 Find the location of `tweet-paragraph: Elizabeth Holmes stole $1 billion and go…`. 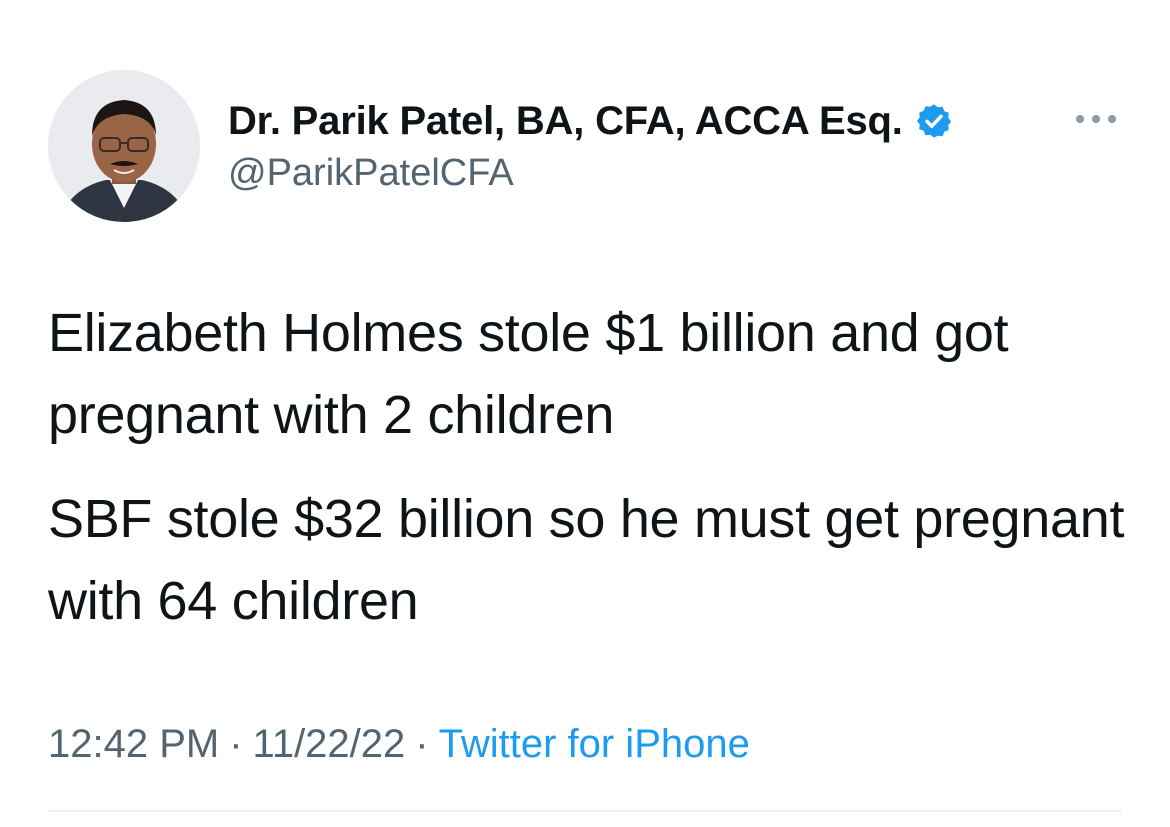

tweet-paragraph: Elizabeth Holmes stole $1 billion and go… is located at coordinates (528, 374).